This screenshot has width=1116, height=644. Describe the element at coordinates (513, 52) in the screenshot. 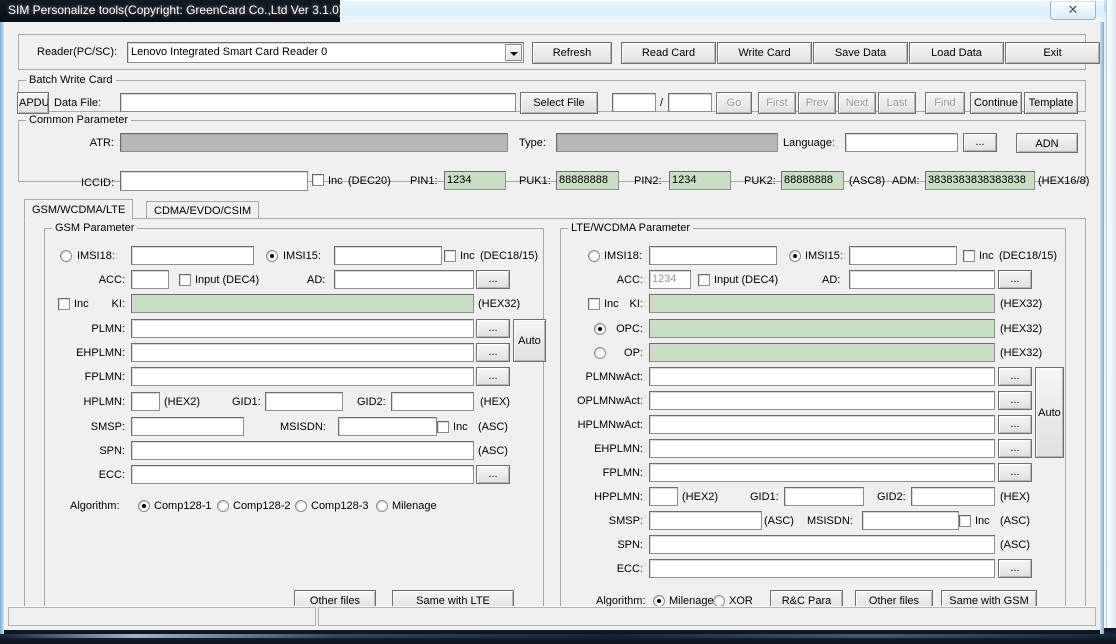

I see `chevron-down-icon` at that location.